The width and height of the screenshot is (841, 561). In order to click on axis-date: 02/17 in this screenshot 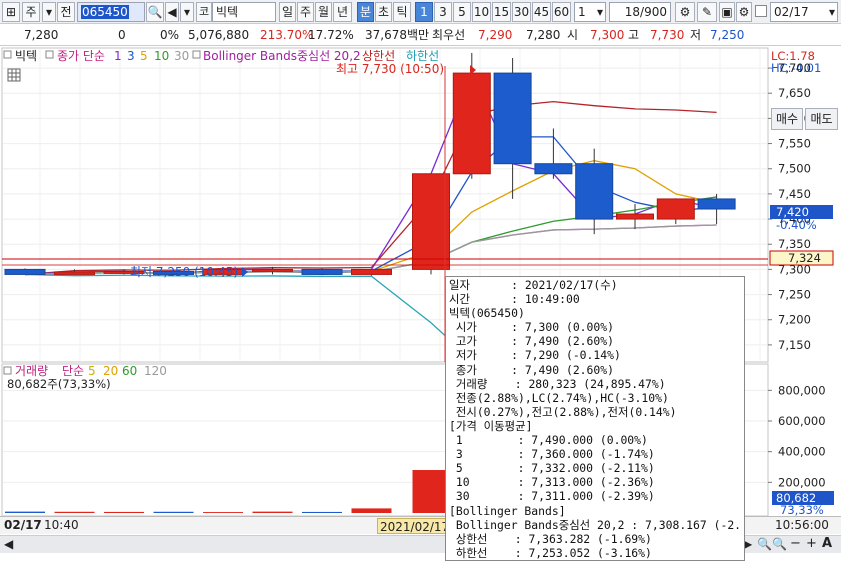, I will do `click(23, 525)`.